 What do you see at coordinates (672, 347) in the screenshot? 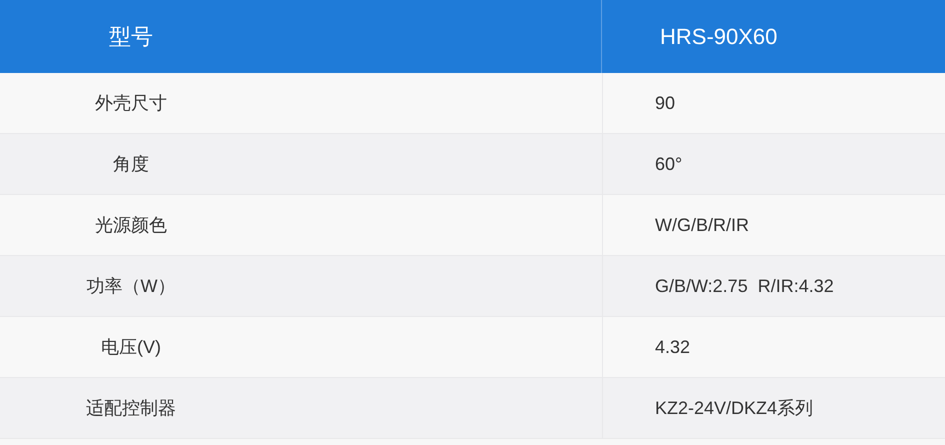
I see `table-cell: 4.32` at bounding box center [672, 347].